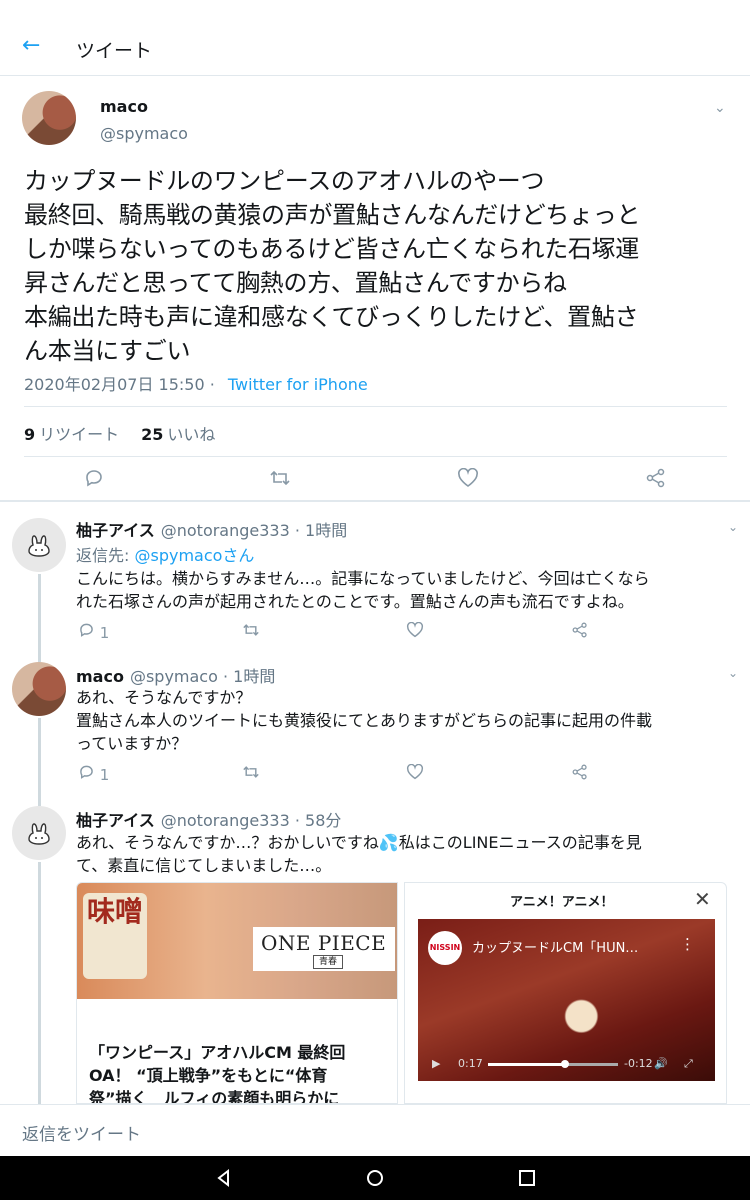  Describe the element at coordinates (687, 944) in the screenshot. I see `more-vertical-icon: ⋮` at that location.